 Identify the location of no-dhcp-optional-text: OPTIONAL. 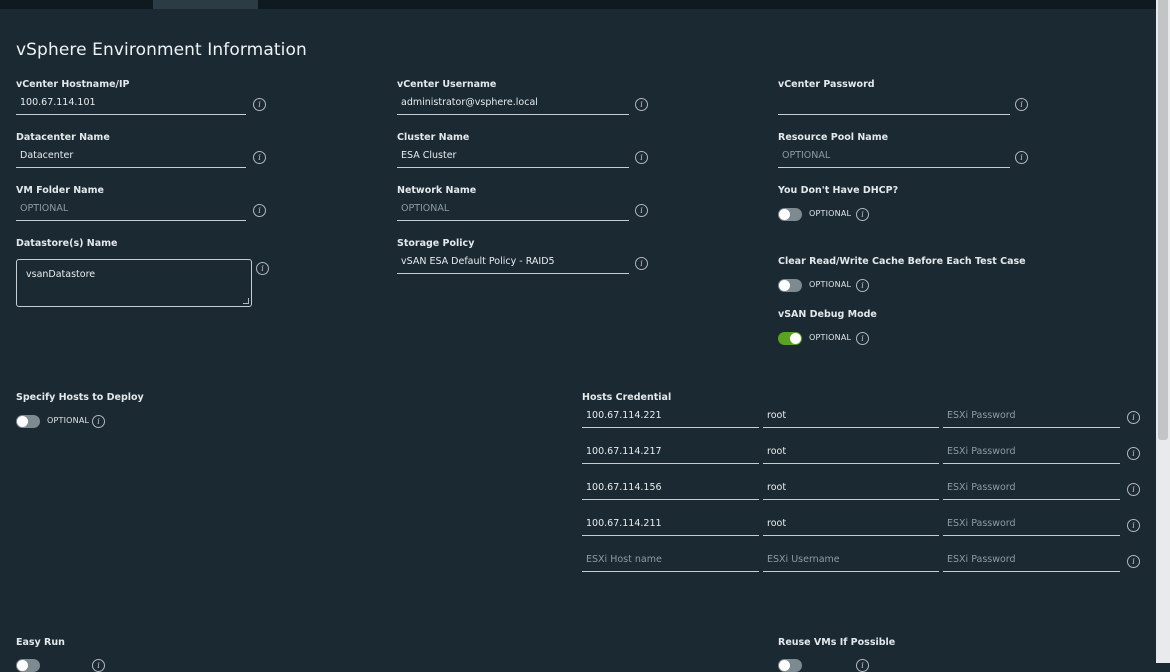
(830, 213).